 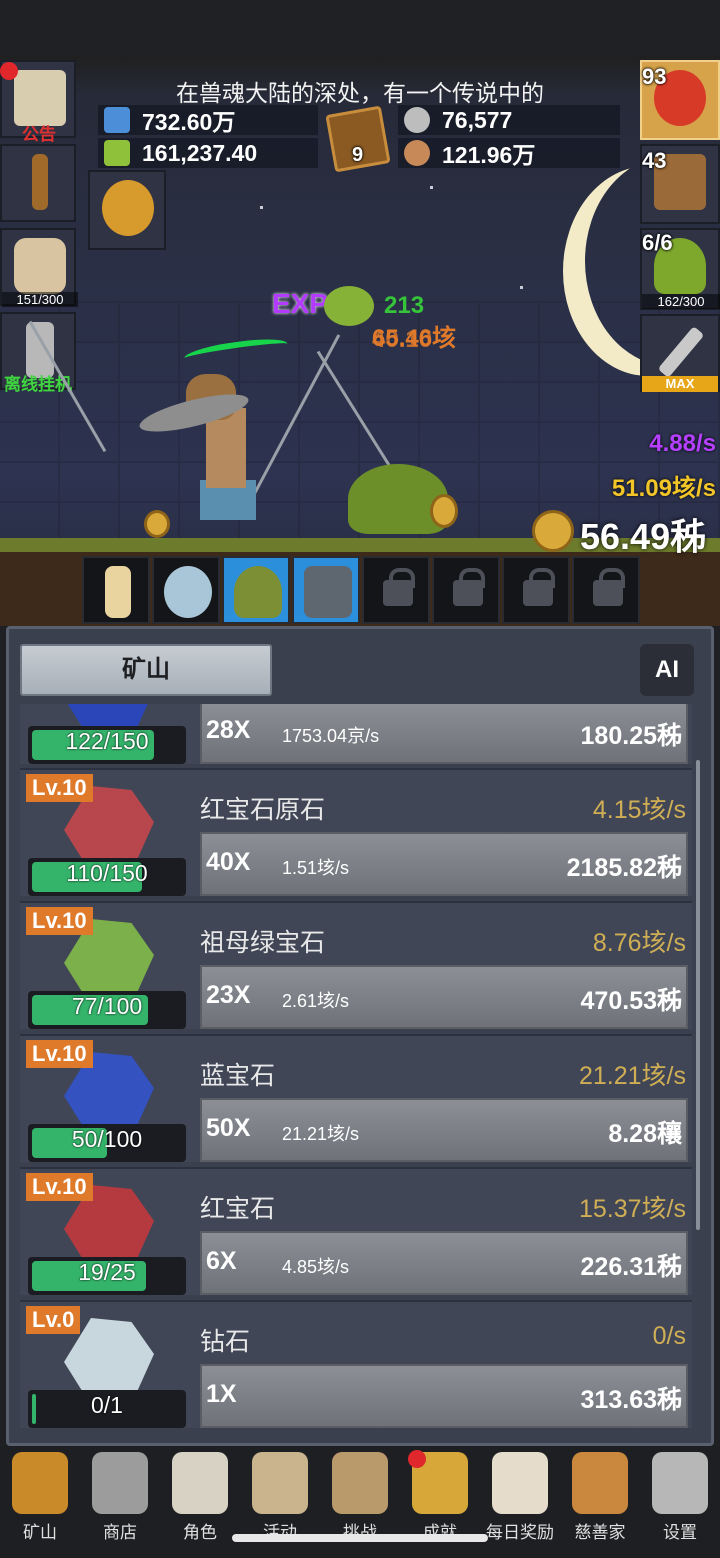 I want to click on notice-label: 公告, so click(x=39, y=134).